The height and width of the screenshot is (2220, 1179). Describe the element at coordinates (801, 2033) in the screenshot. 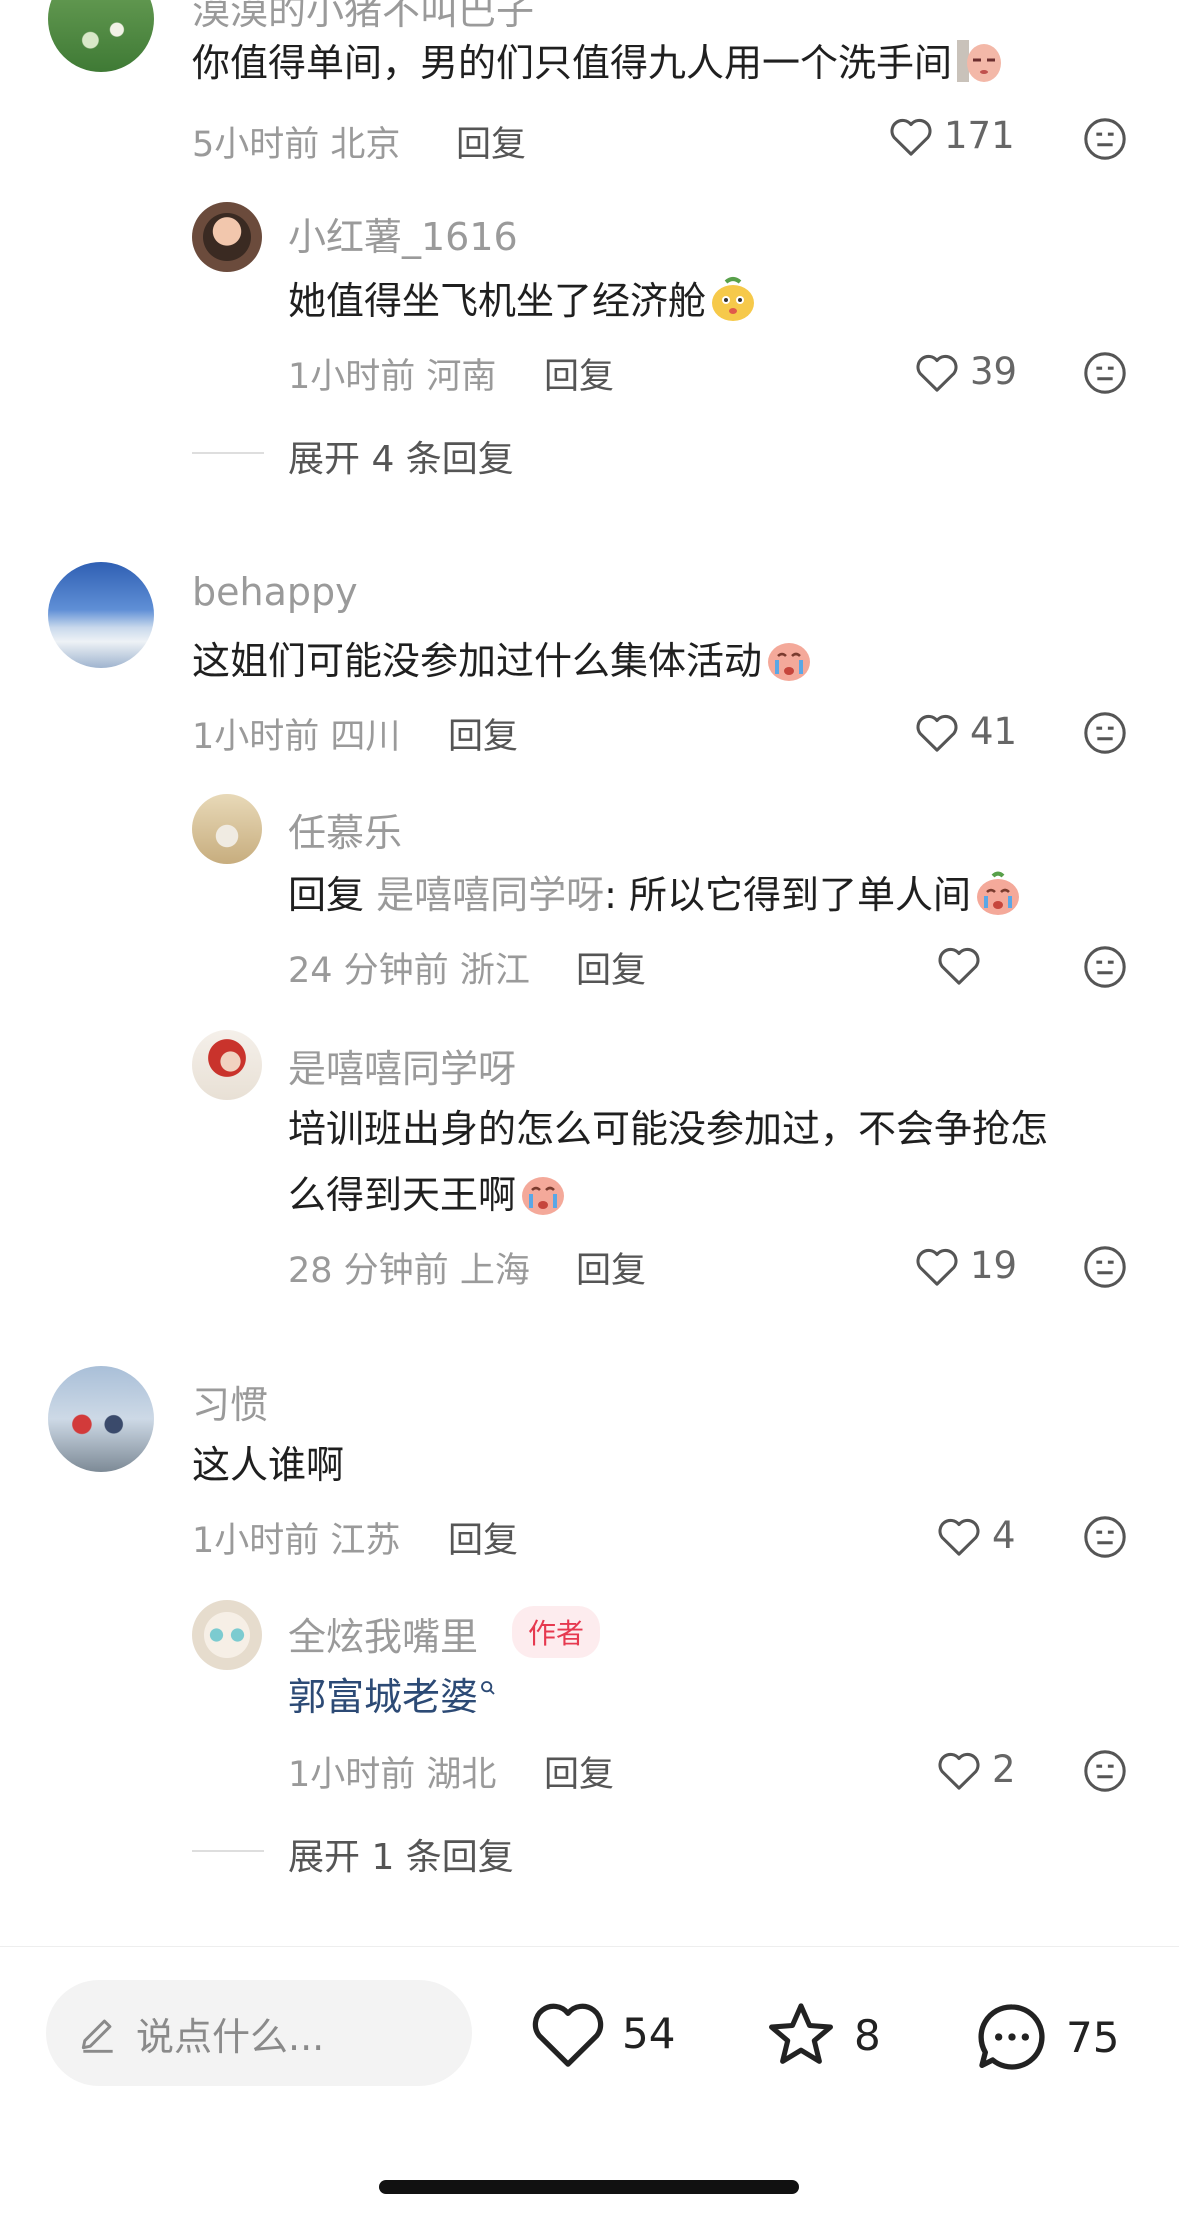

I see `star-icon` at that location.